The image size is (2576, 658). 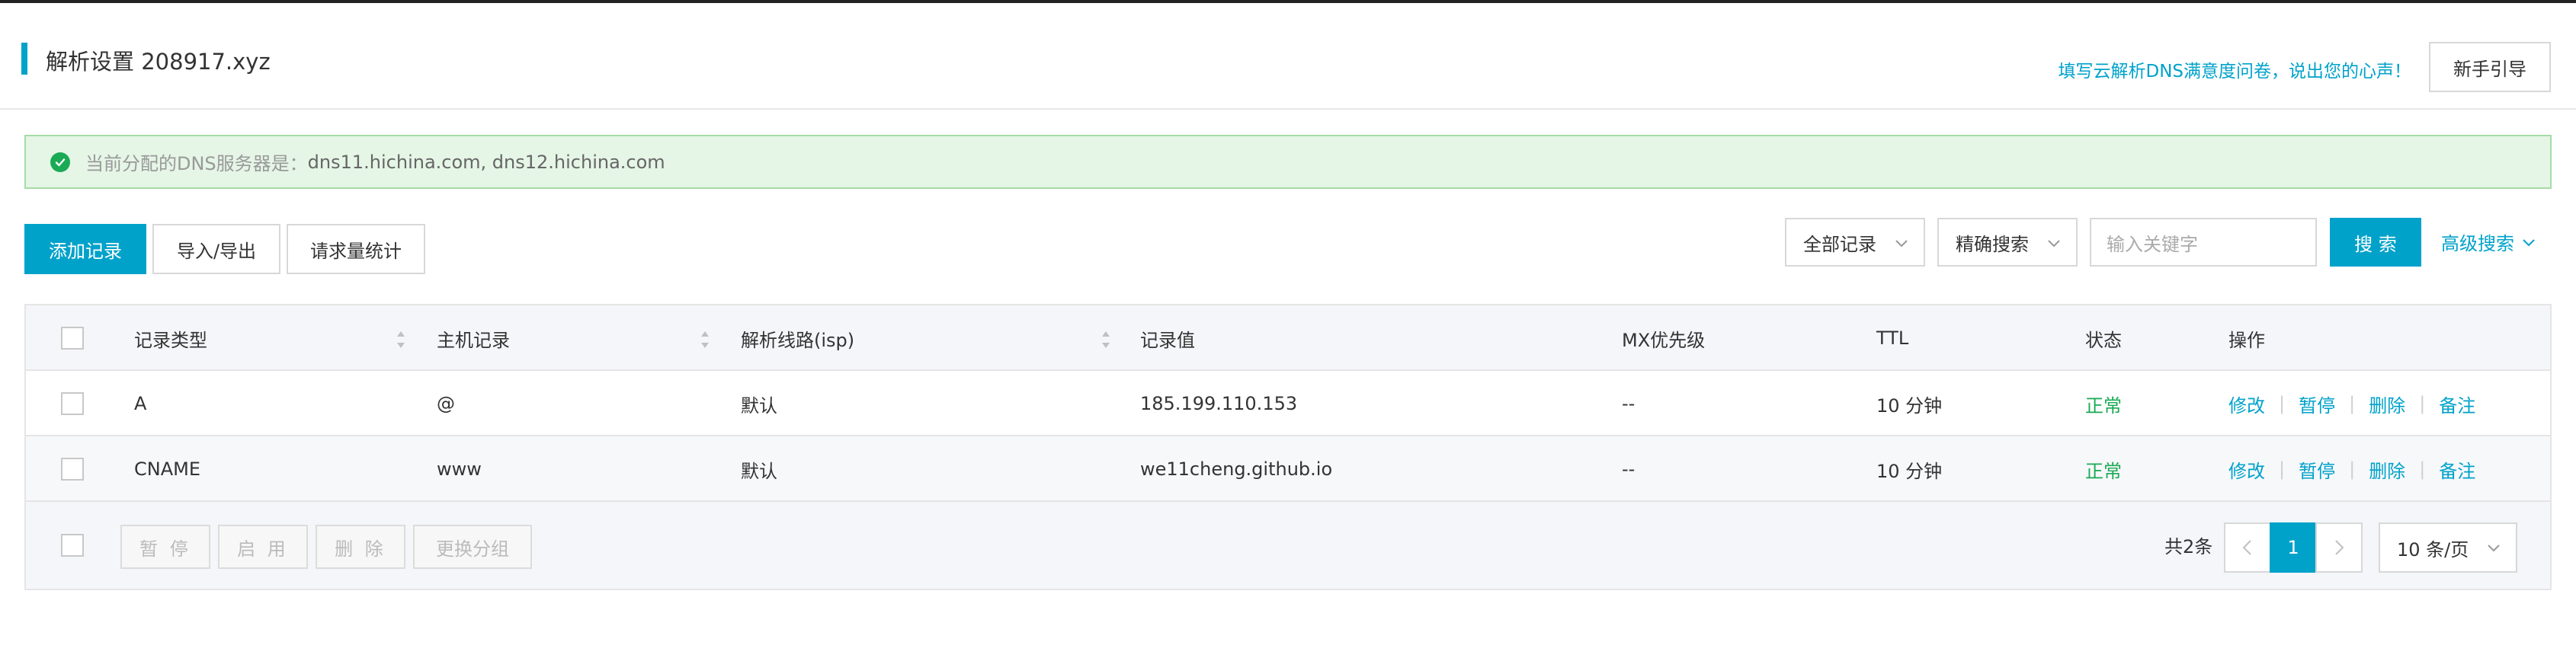 I want to click on bulk-enable-button: 启 用, so click(x=263, y=547).